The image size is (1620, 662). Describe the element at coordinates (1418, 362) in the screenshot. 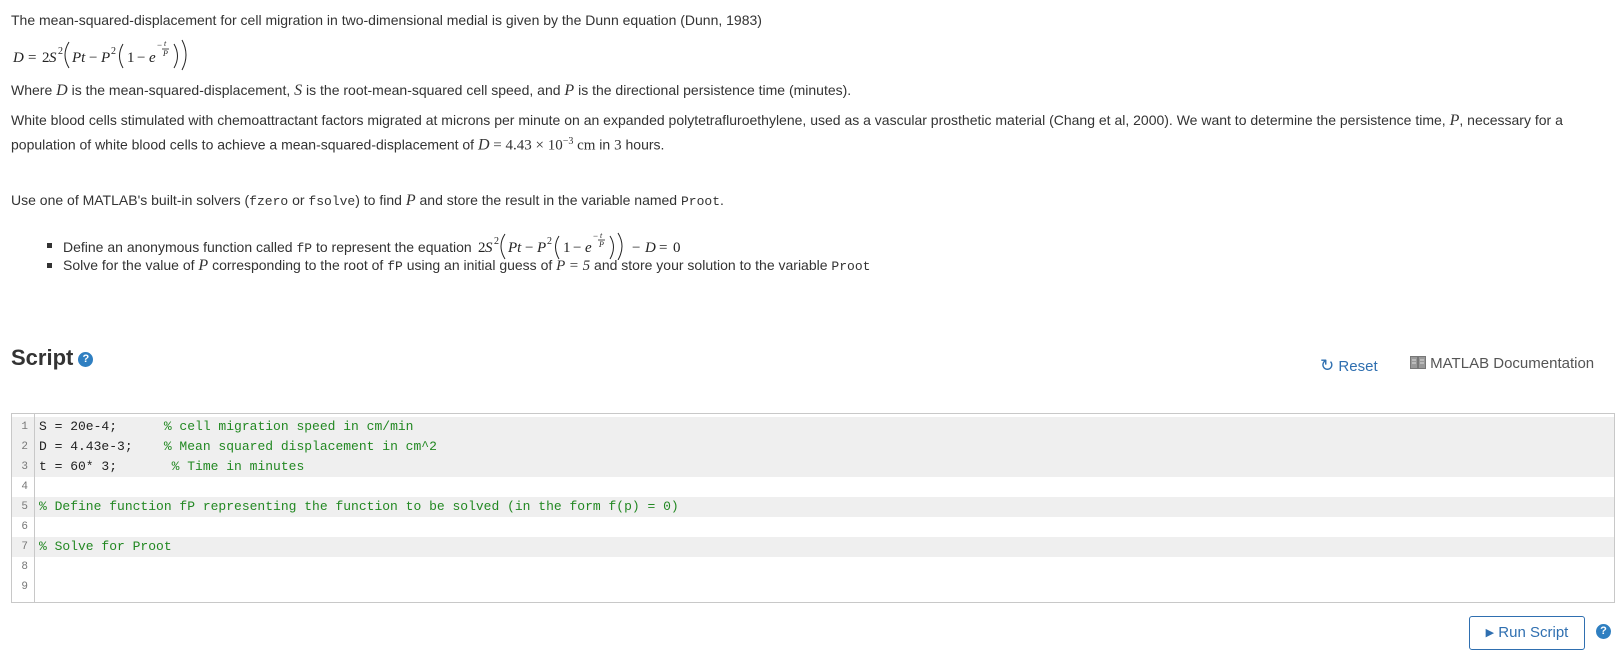

I see `book-icon` at that location.